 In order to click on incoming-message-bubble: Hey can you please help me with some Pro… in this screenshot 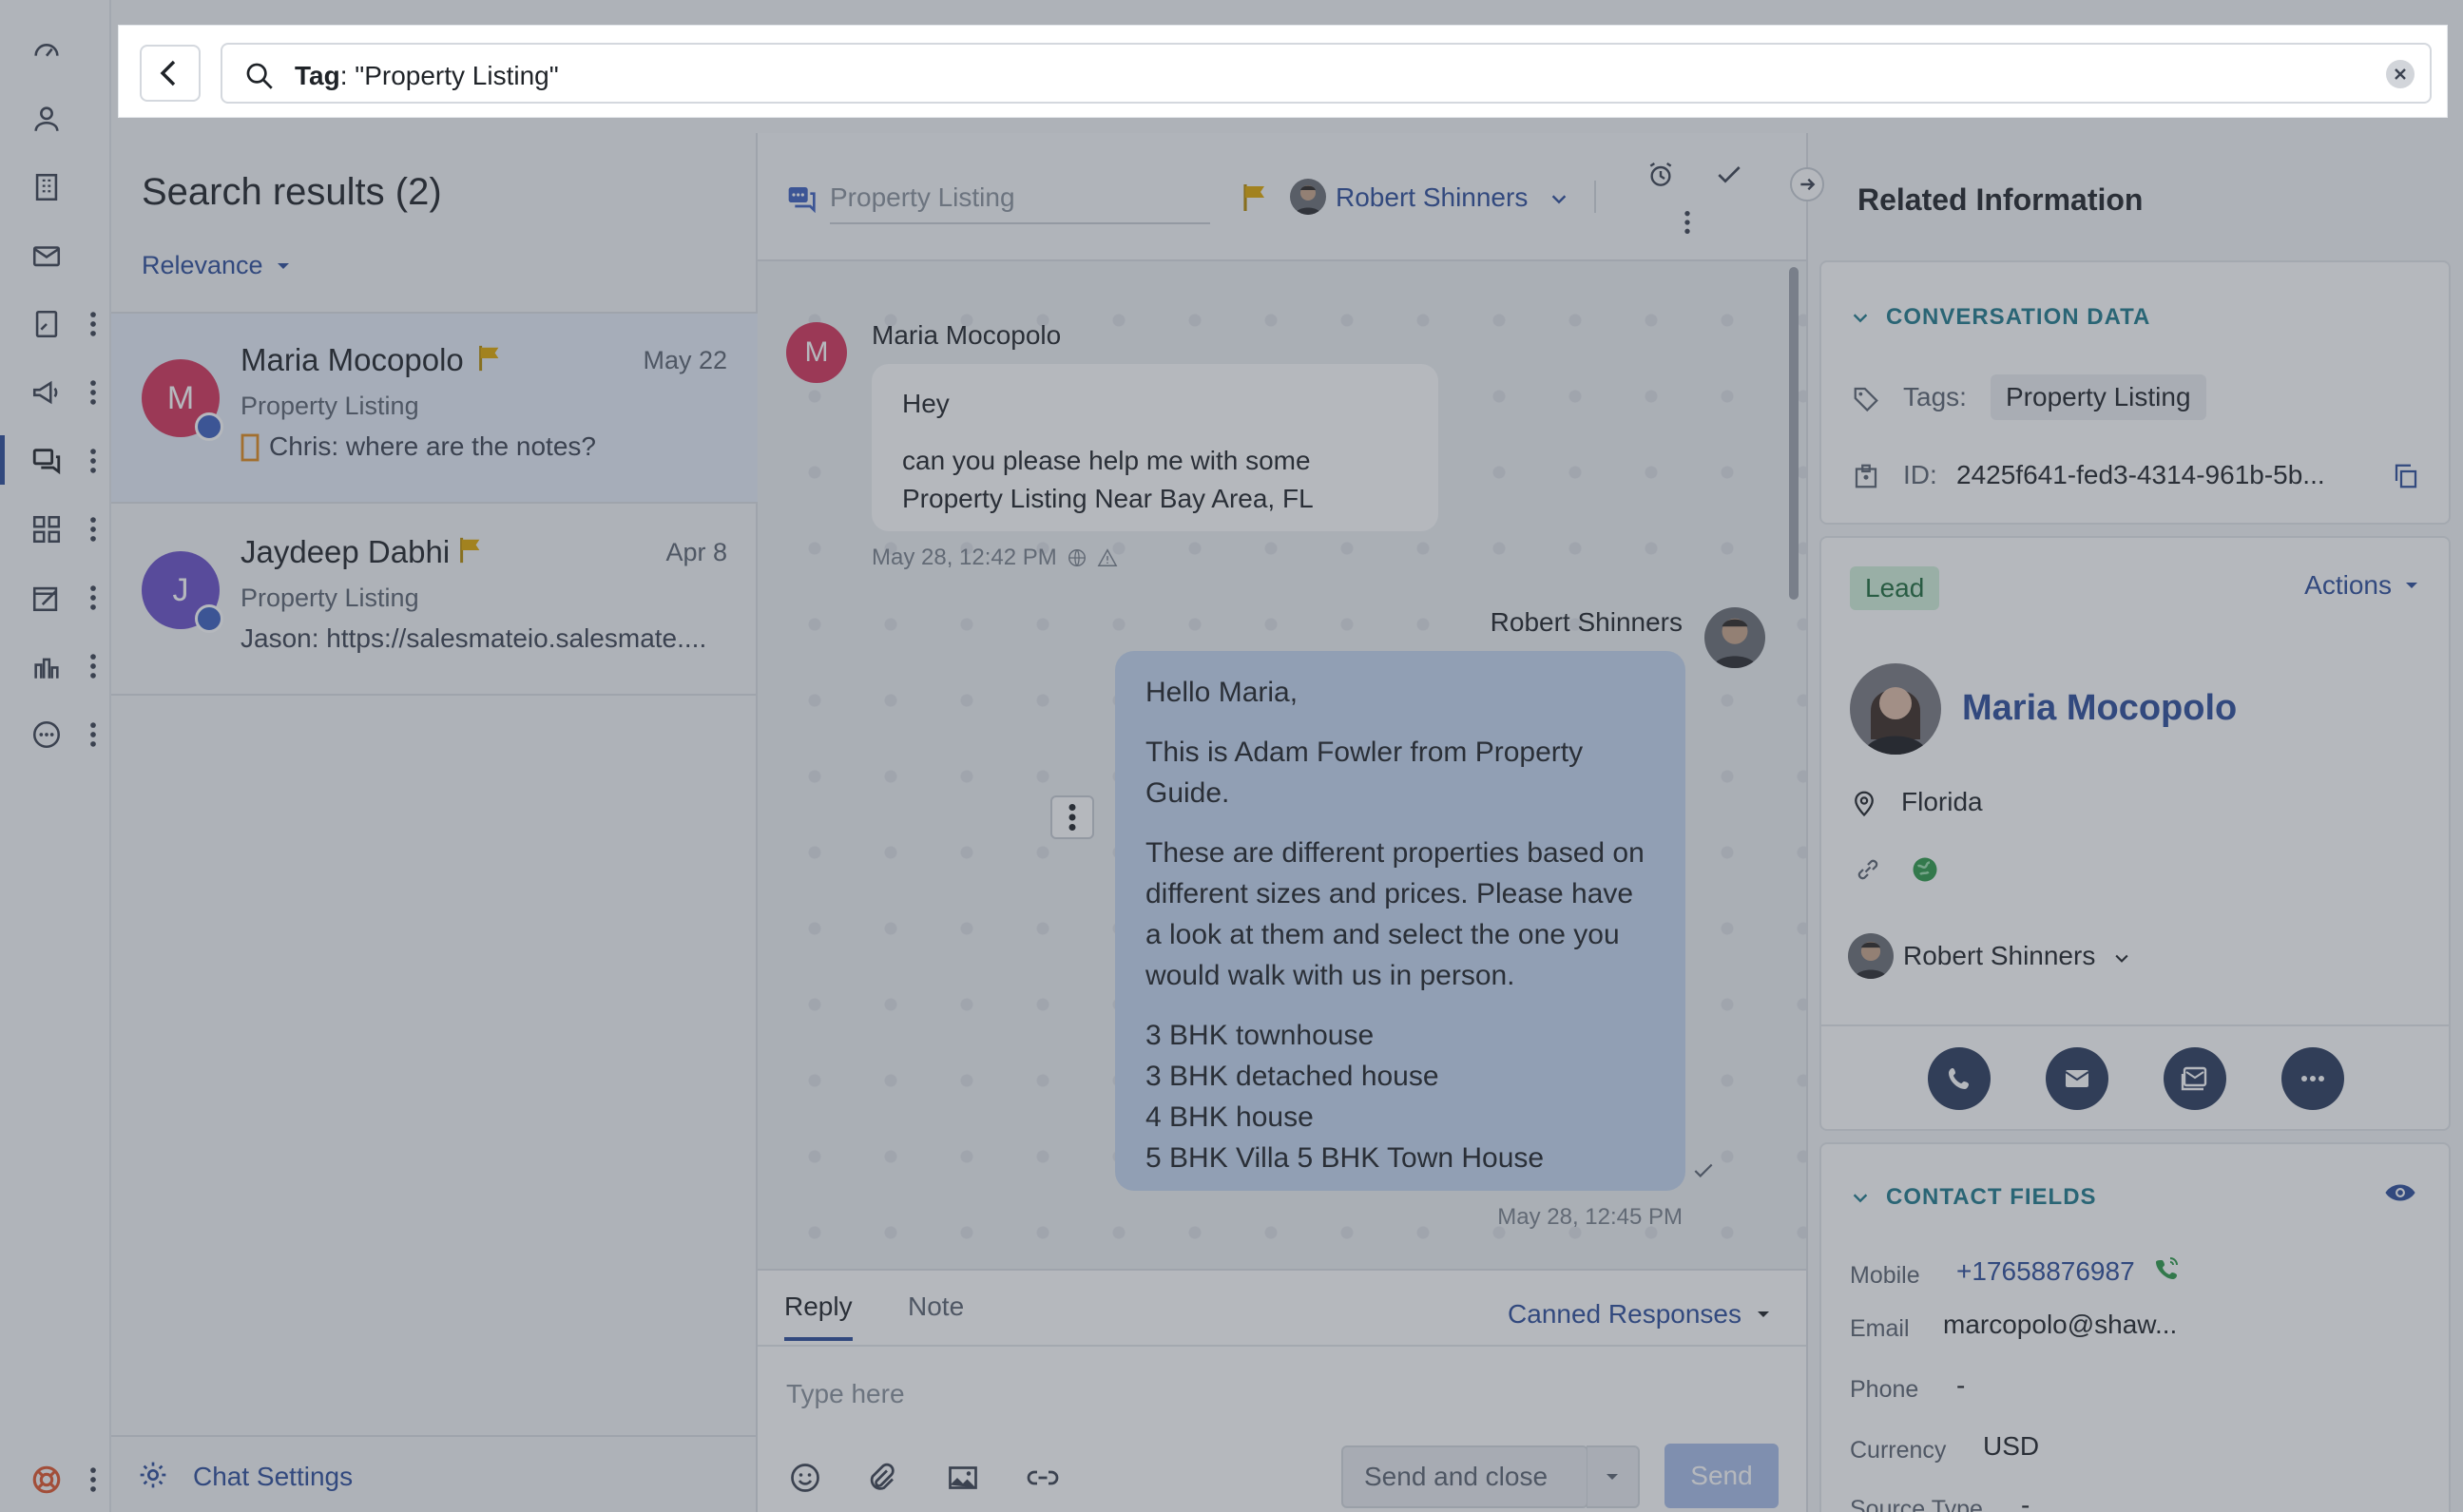, I will do `click(1155, 447)`.